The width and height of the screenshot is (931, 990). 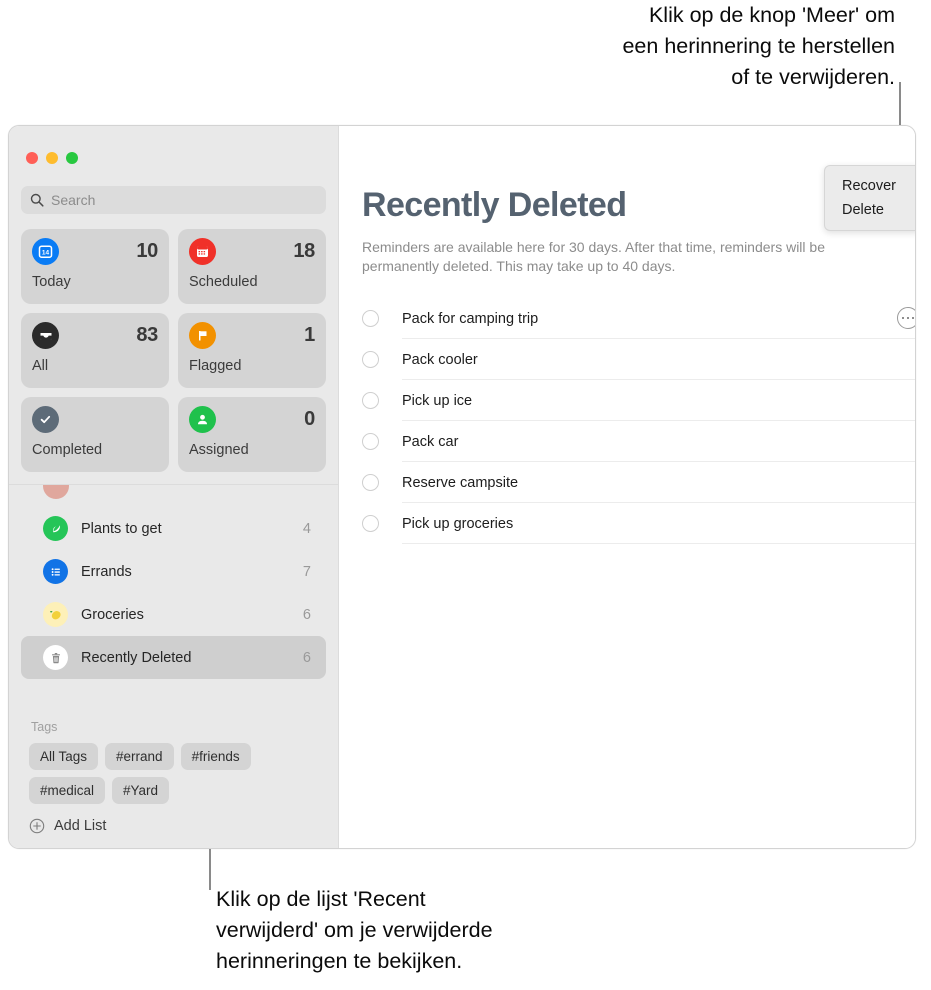 I want to click on sidebar-item-recently-deleted: Recently Deleted 6, so click(x=173, y=657).